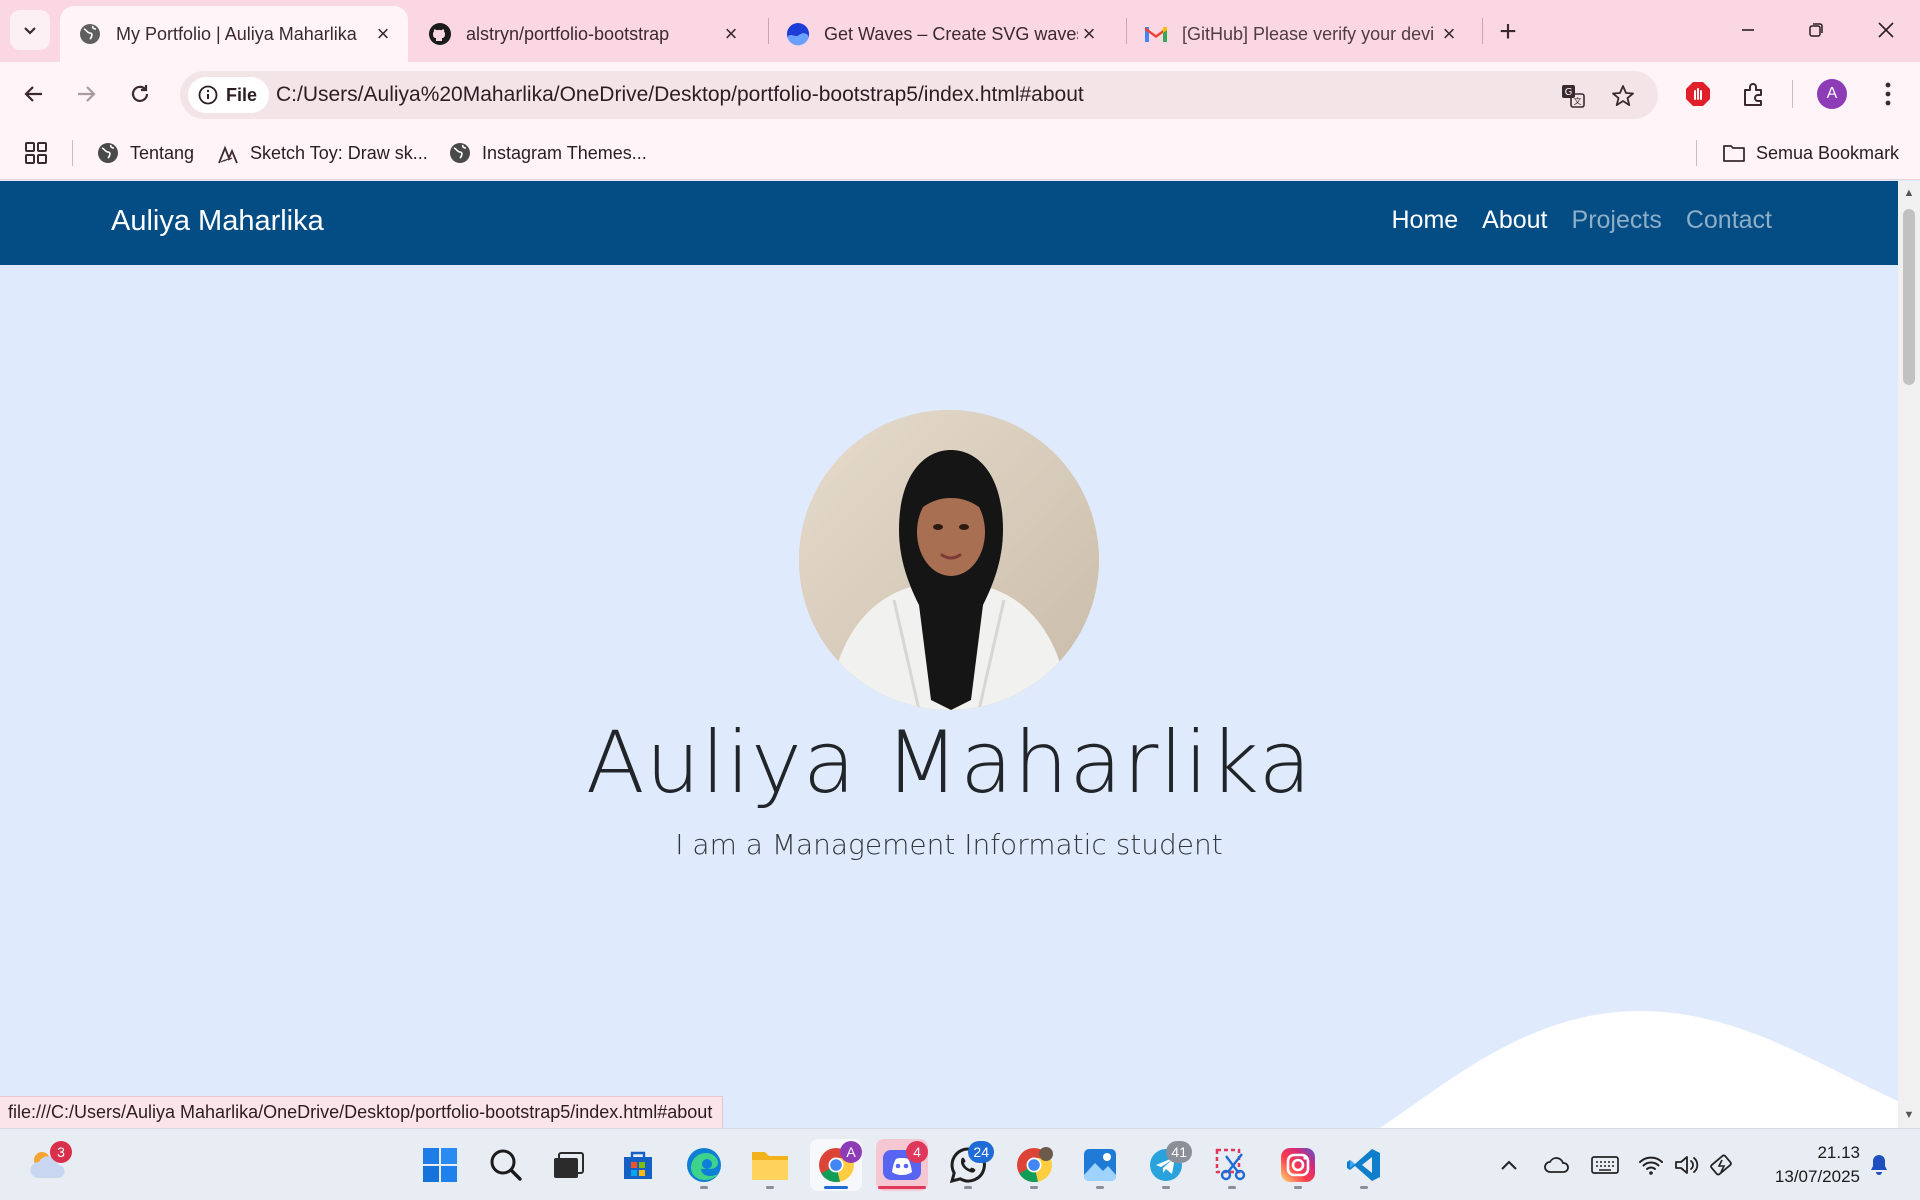  What do you see at coordinates (1838, 1152) in the screenshot?
I see `clock-time: 21.13` at bounding box center [1838, 1152].